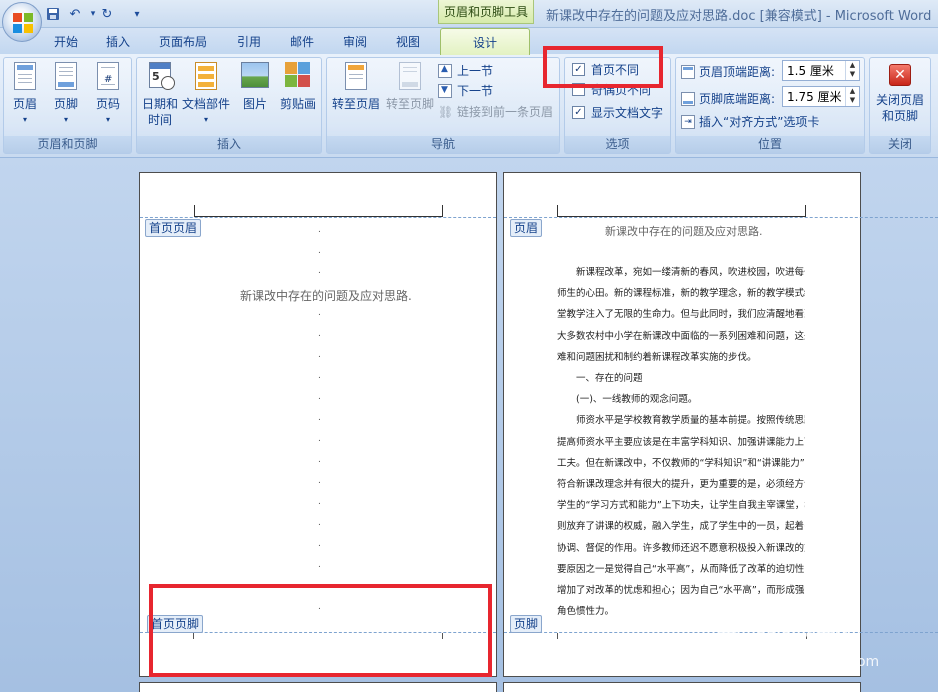  I want to click on tab-design: 设计, so click(485, 41).